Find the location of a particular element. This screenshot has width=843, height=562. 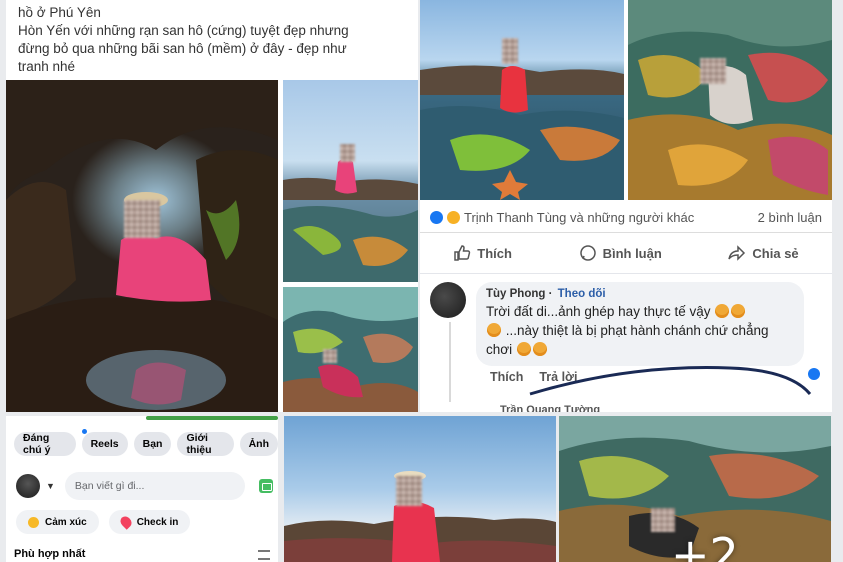

tab-photos: Ảnh is located at coordinates (258, 444).